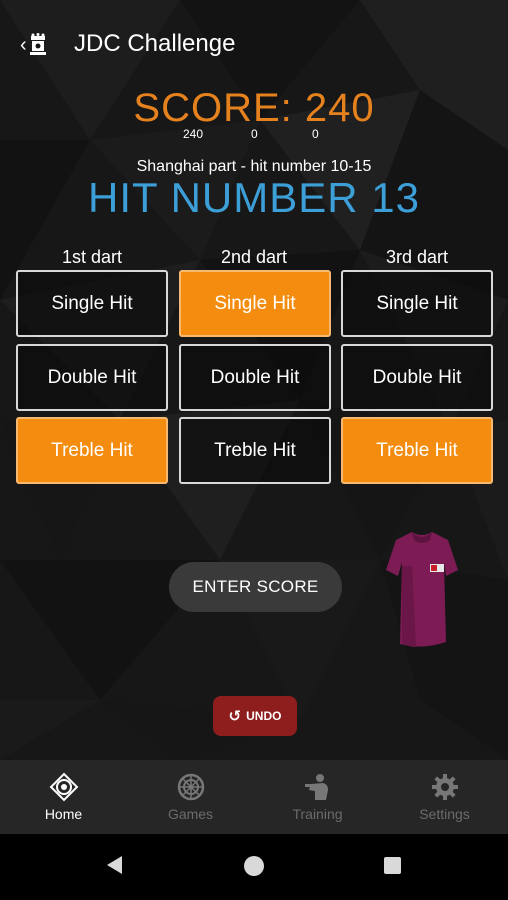 The image size is (508, 900). What do you see at coordinates (422, 589) in the screenshot?
I see `shirt-icon` at bounding box center [422, 589].